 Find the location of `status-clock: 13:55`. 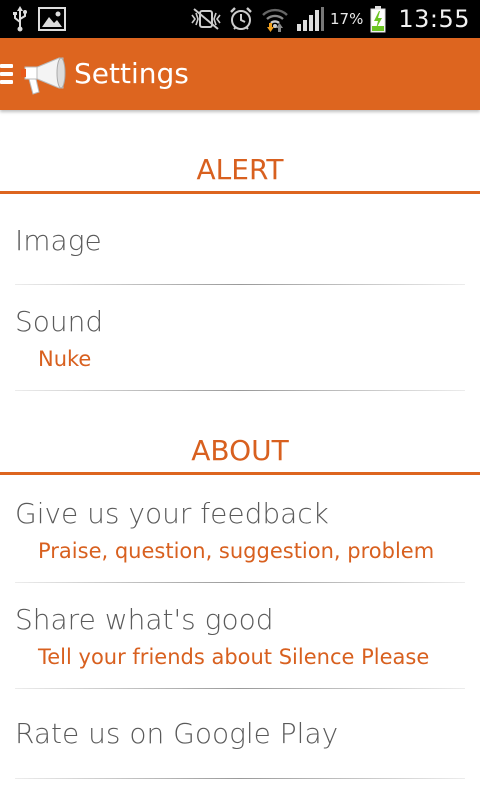

status-clock: 13:55 is located at coordinates (434, 19).